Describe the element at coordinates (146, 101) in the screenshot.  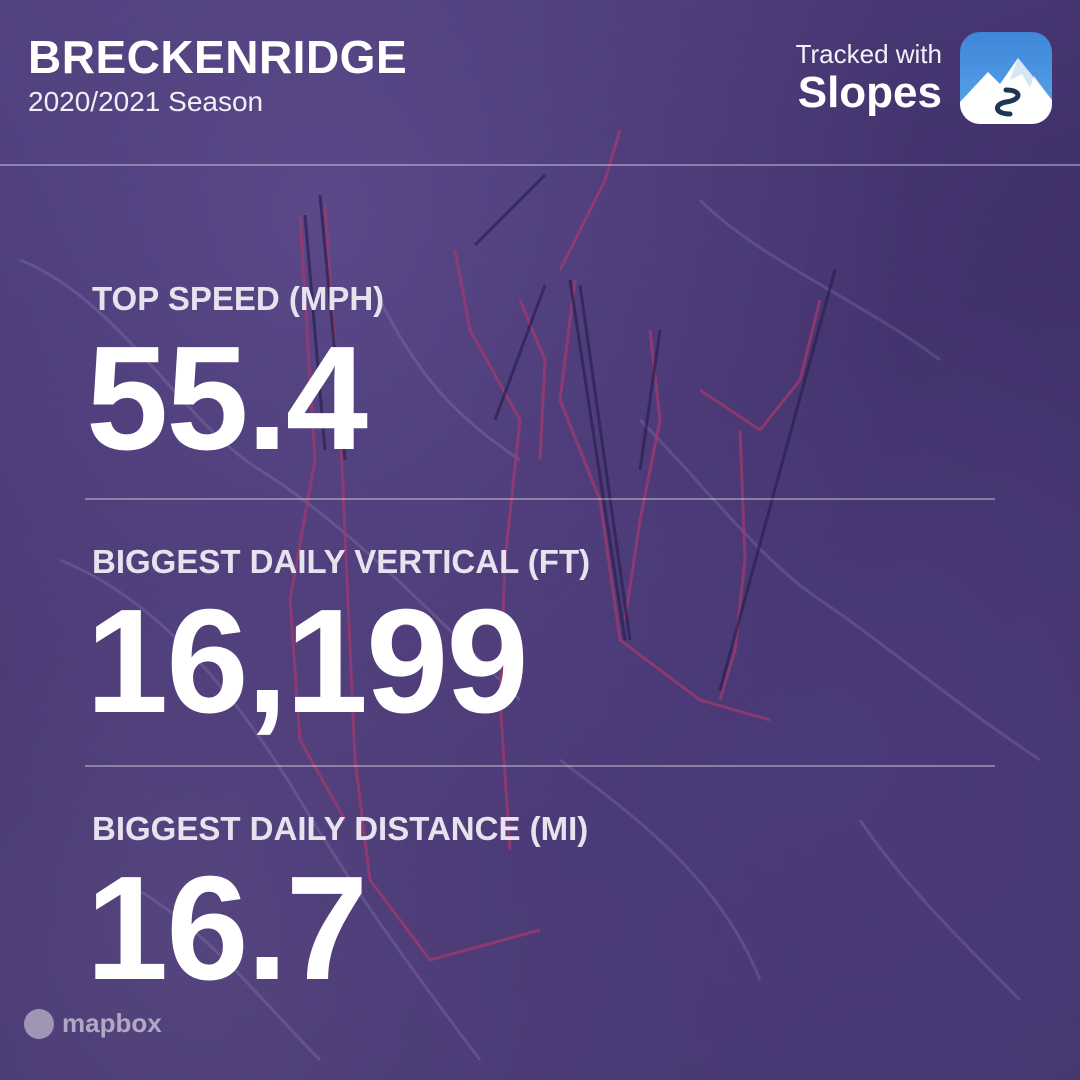
I see `season-label: 2020/2021 Season` at that location.